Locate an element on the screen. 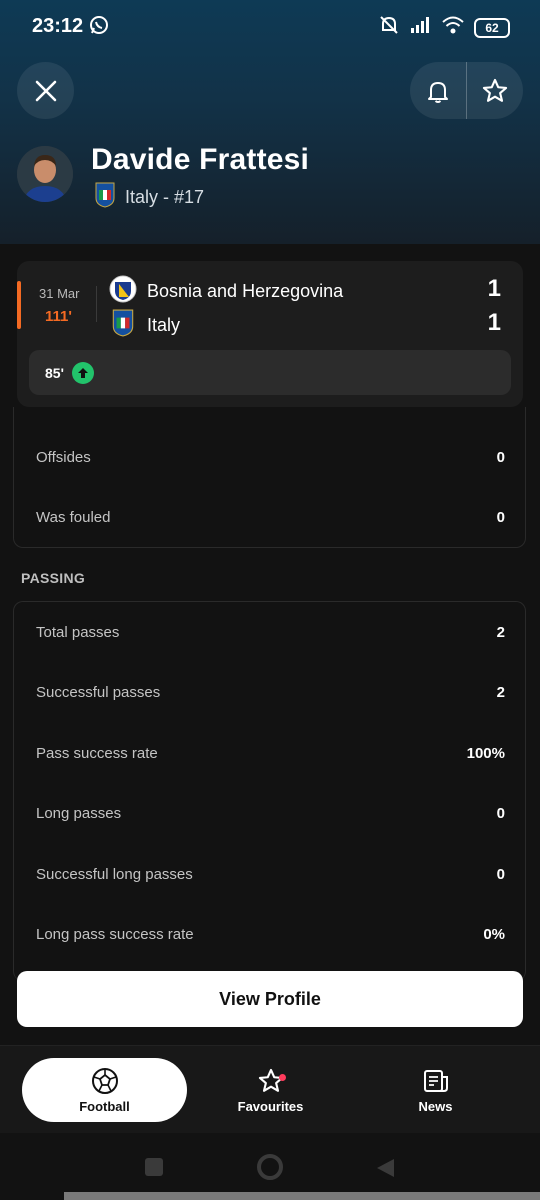  home-button is located at coordinates (270, 1169).